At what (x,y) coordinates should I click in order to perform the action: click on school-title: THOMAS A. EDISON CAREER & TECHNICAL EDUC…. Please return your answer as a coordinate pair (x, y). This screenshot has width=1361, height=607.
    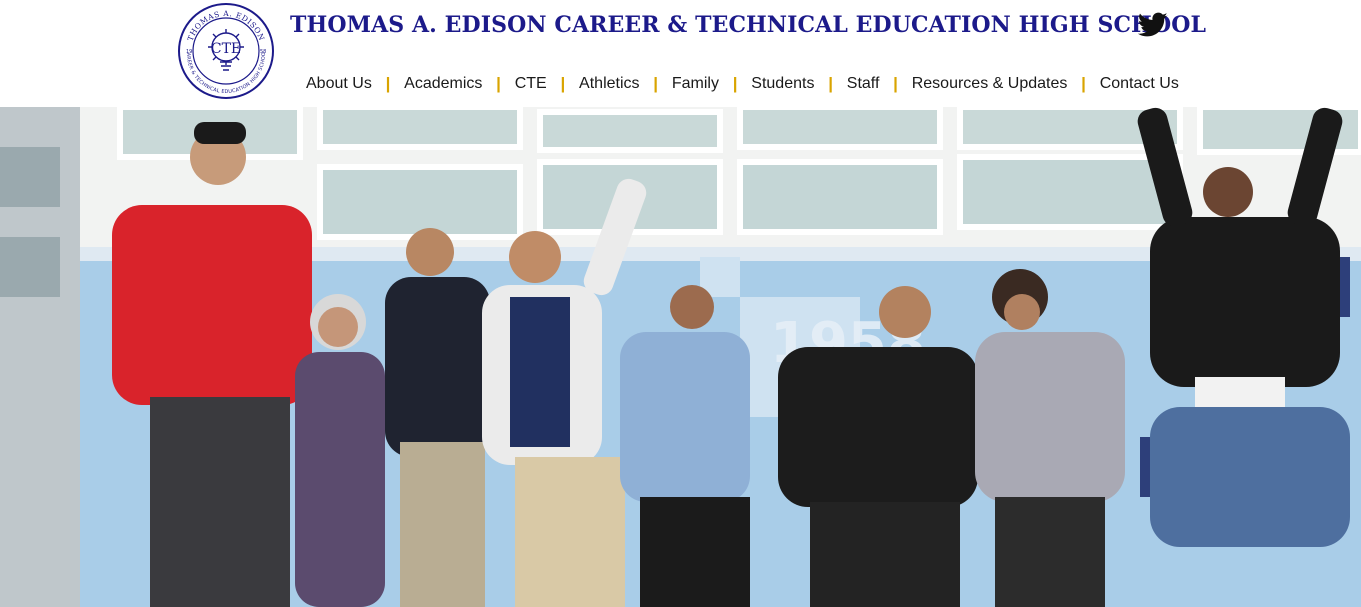
    Looking at the image, I should click on (748, 25).